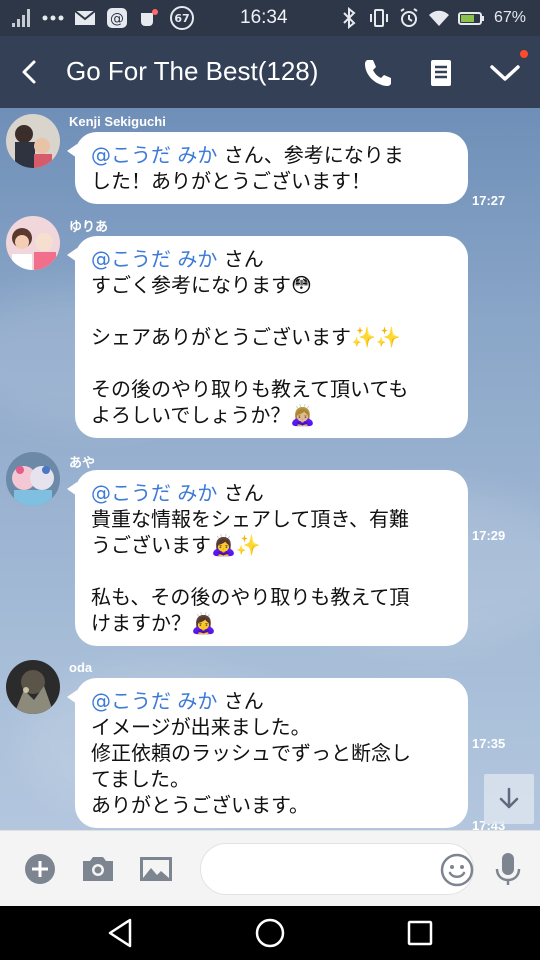 The height and width of the screenshot is (960, 540). Describe the element at coordinates (310, 155) in the screenshot. I see `message-text: さん、参考になりま` at that location.